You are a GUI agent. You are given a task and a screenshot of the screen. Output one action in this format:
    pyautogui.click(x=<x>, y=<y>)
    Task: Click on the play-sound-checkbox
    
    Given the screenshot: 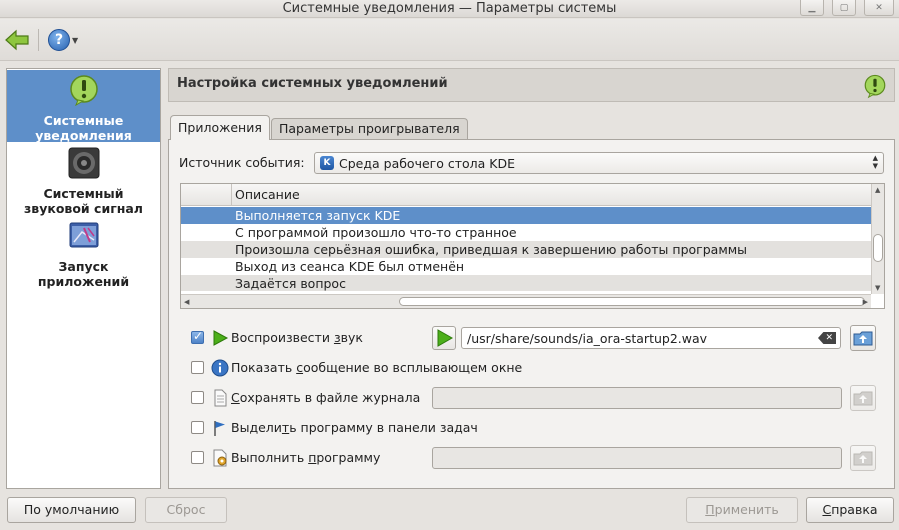 What is the action you would take?
    pyautogui.click(x=197, y=336)
    